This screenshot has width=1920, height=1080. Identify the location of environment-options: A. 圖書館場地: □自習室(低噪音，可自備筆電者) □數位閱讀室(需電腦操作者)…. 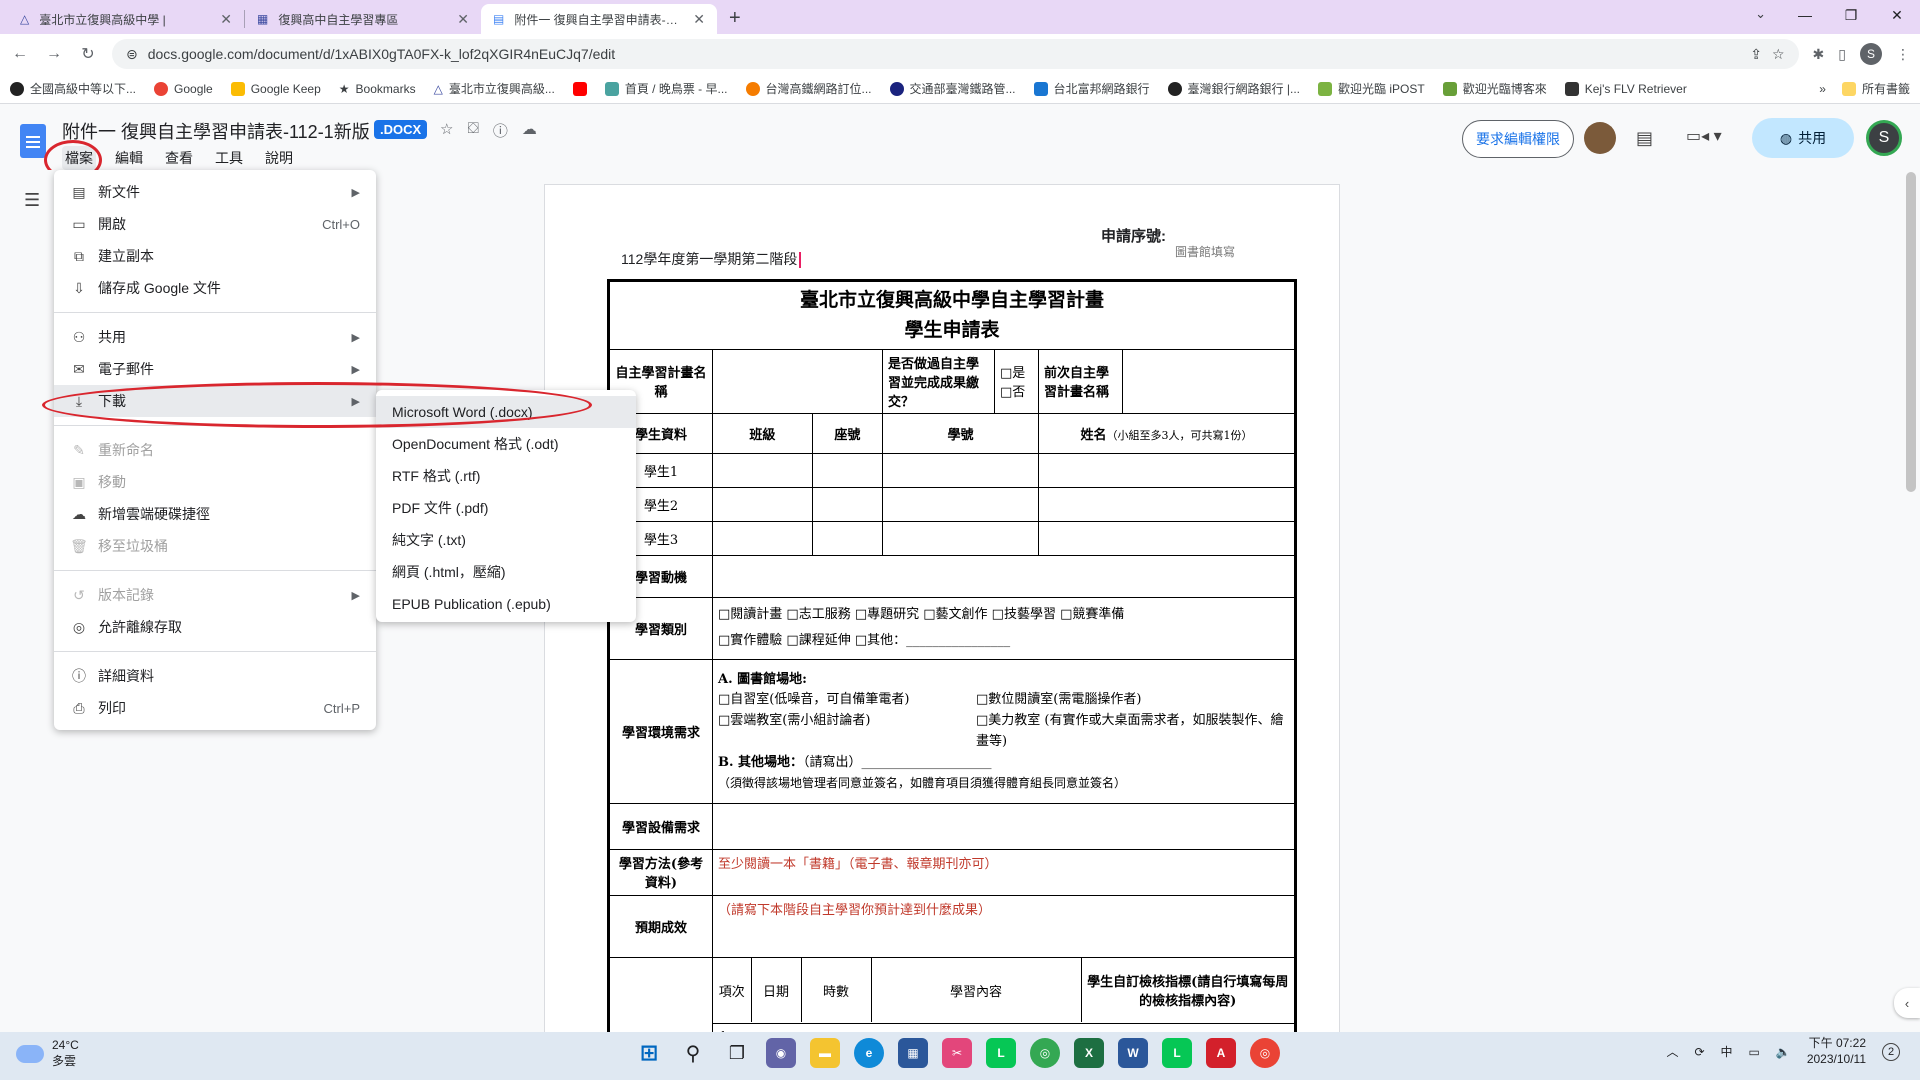
(1004, 731).